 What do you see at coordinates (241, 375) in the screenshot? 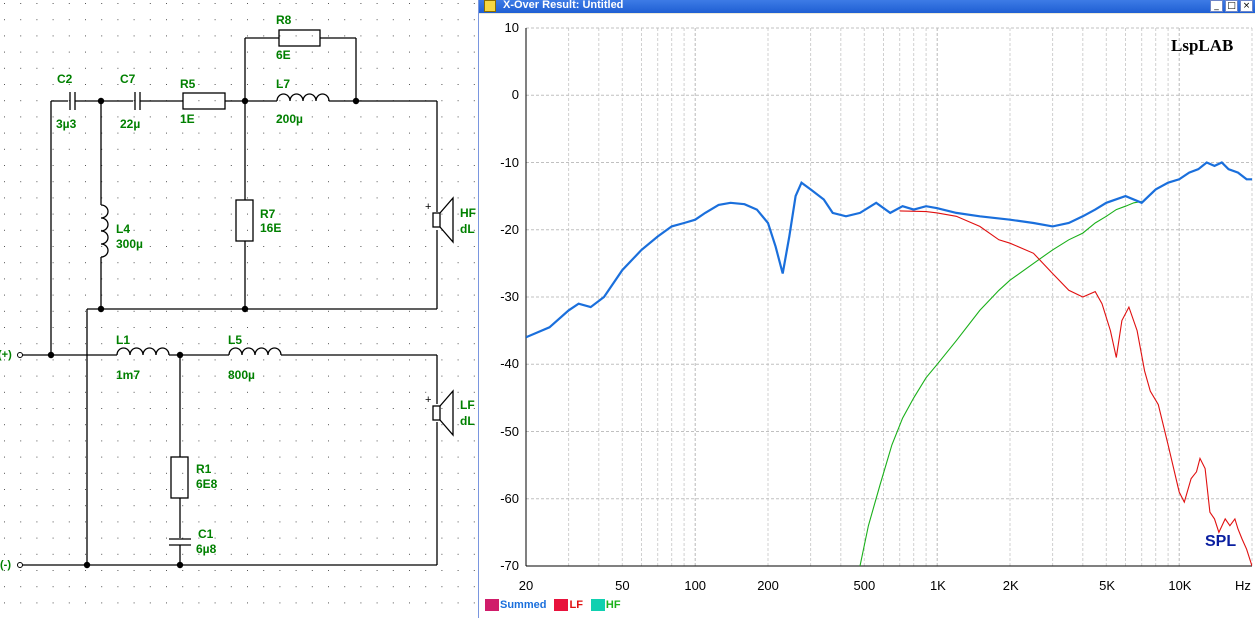
I see `l5-value: 800µ` at bounding box center [241, 375].